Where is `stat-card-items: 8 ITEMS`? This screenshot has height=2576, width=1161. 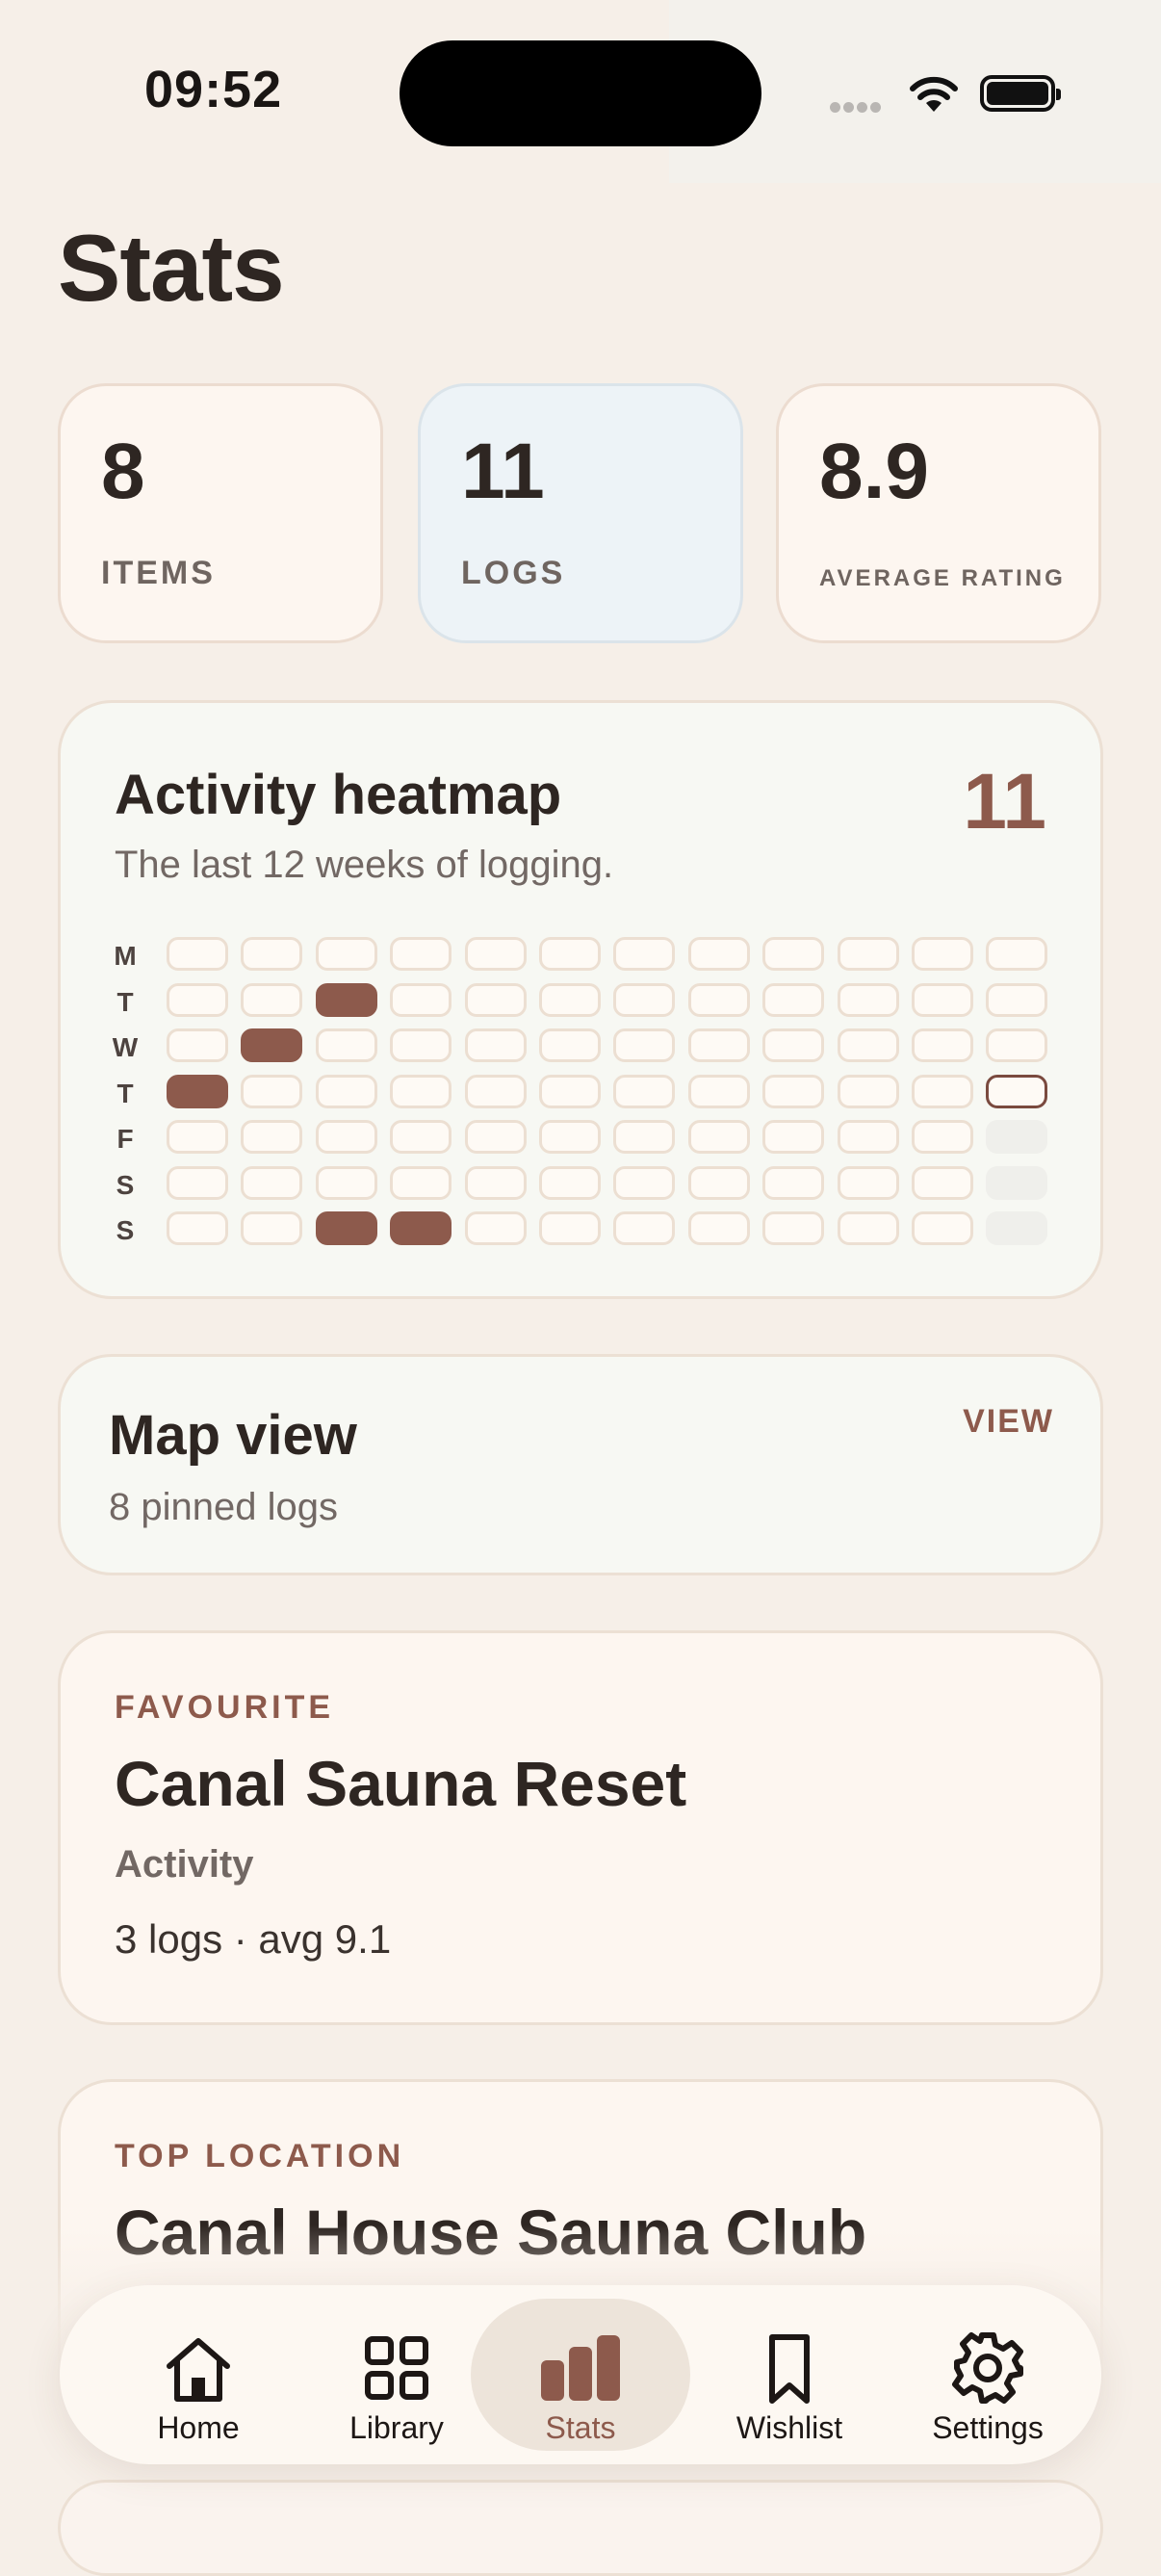 stat-card-items: 8 ITEMS is located at coordinates (221, 513).